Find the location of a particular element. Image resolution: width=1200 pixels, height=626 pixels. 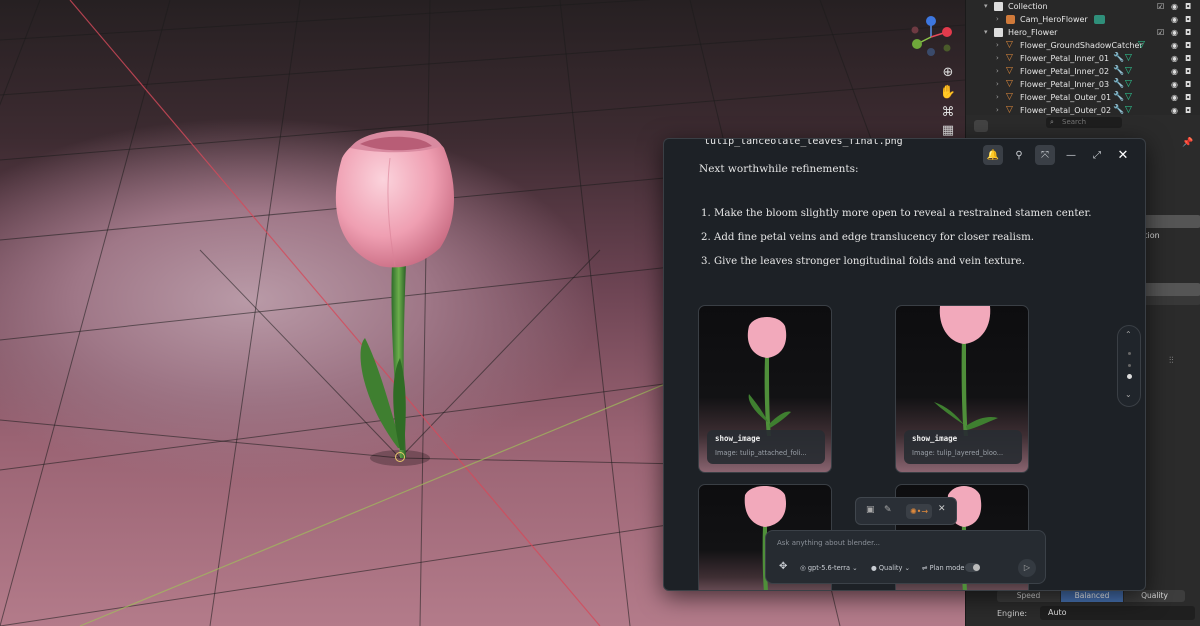

zoom-icon: ⊕ is located at coordinates (948, 72).